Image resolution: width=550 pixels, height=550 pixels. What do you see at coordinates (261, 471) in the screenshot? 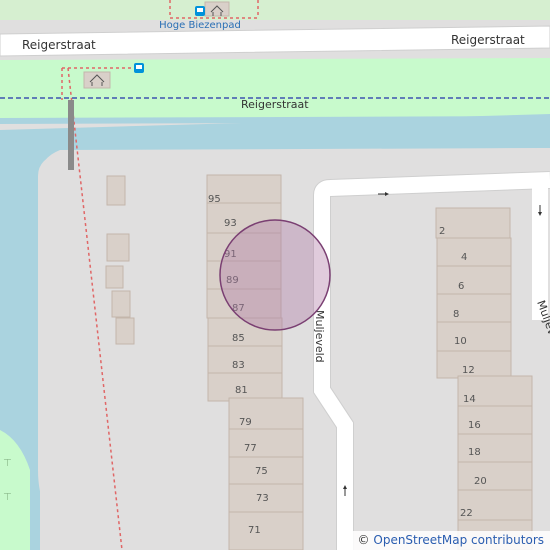
I see `house-number: 75` at bounding box center [261, 471].